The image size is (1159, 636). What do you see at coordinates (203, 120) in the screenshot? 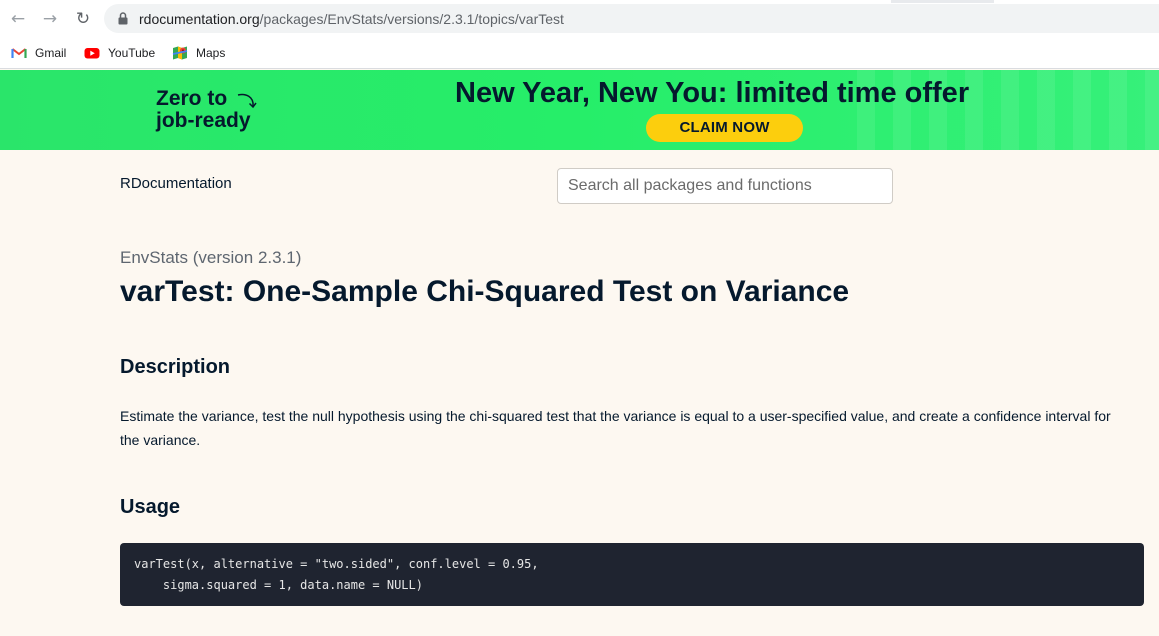
I see `tagline-line-2: job-ready` at bounding box center [203, 120].